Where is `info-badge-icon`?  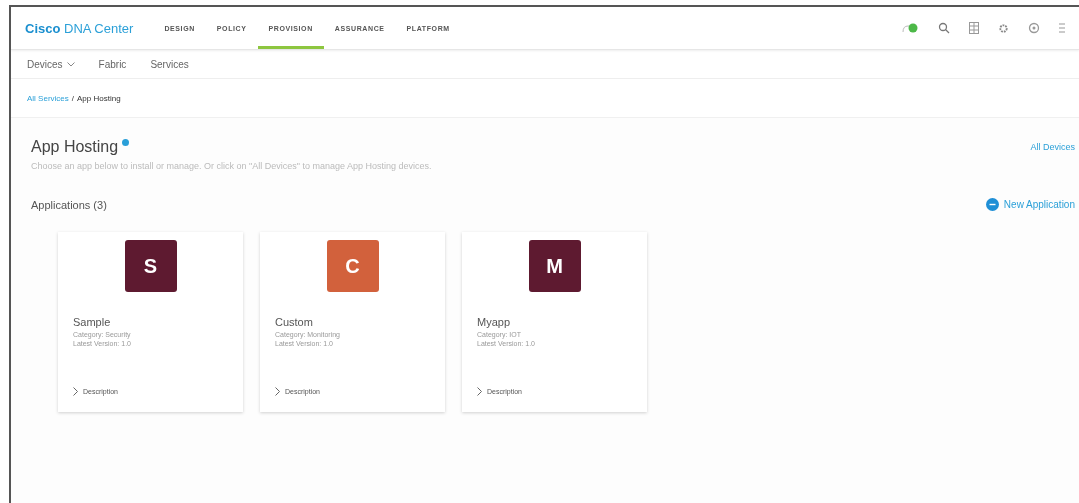
info-badge-icon is located at coordinates (126, 142).